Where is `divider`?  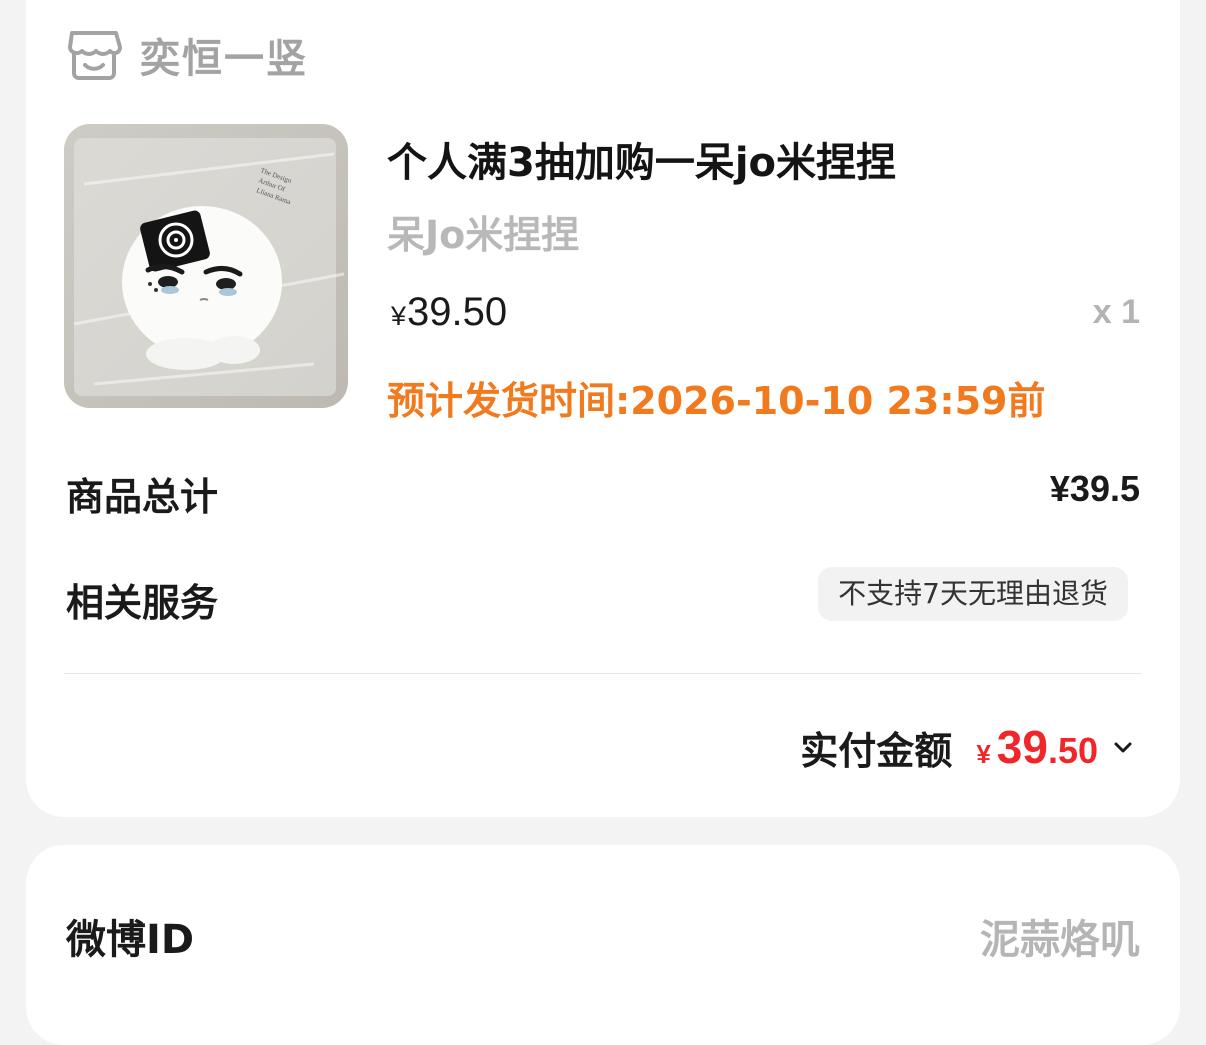
divider is located at coordinates (603, 673).